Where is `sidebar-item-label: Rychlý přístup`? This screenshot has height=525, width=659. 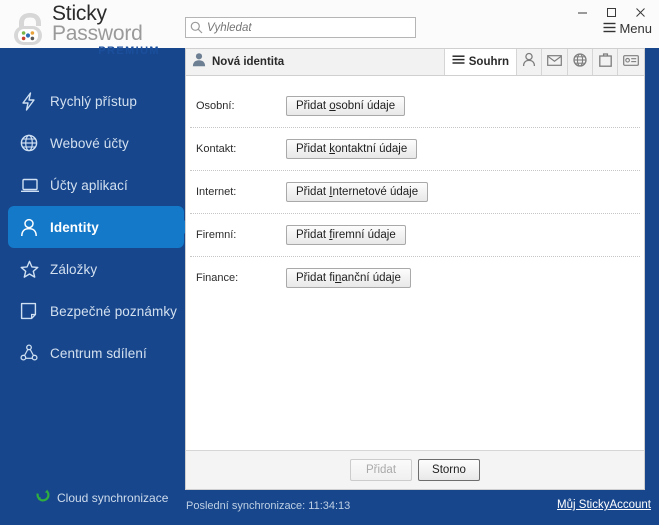 sidebar-item-label: Rychlý přístup is located at coordinates (93, 101).